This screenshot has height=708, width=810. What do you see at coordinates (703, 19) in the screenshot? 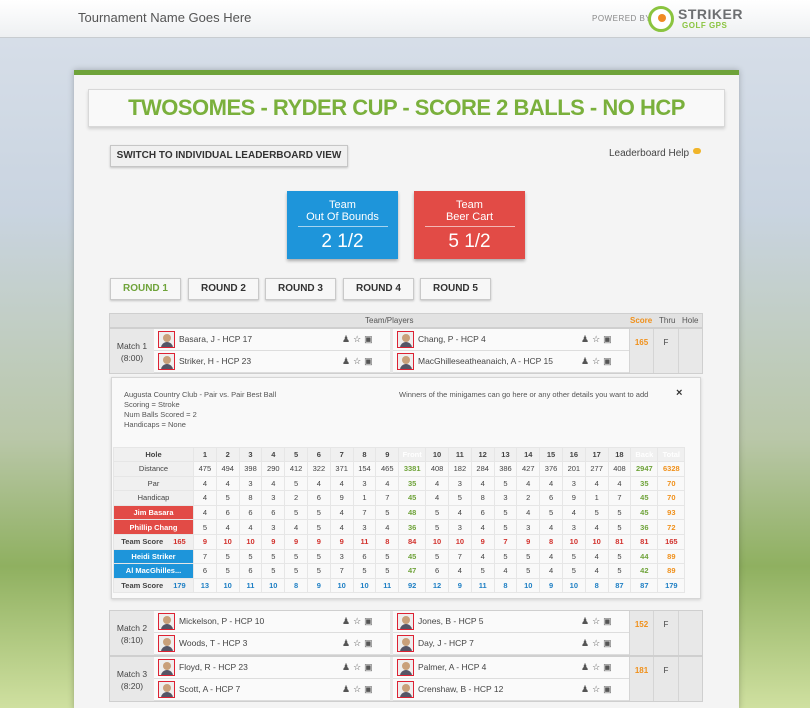
I see `striker-logo: STRIKER GOLF GPS` at bounding box center [703, 19].